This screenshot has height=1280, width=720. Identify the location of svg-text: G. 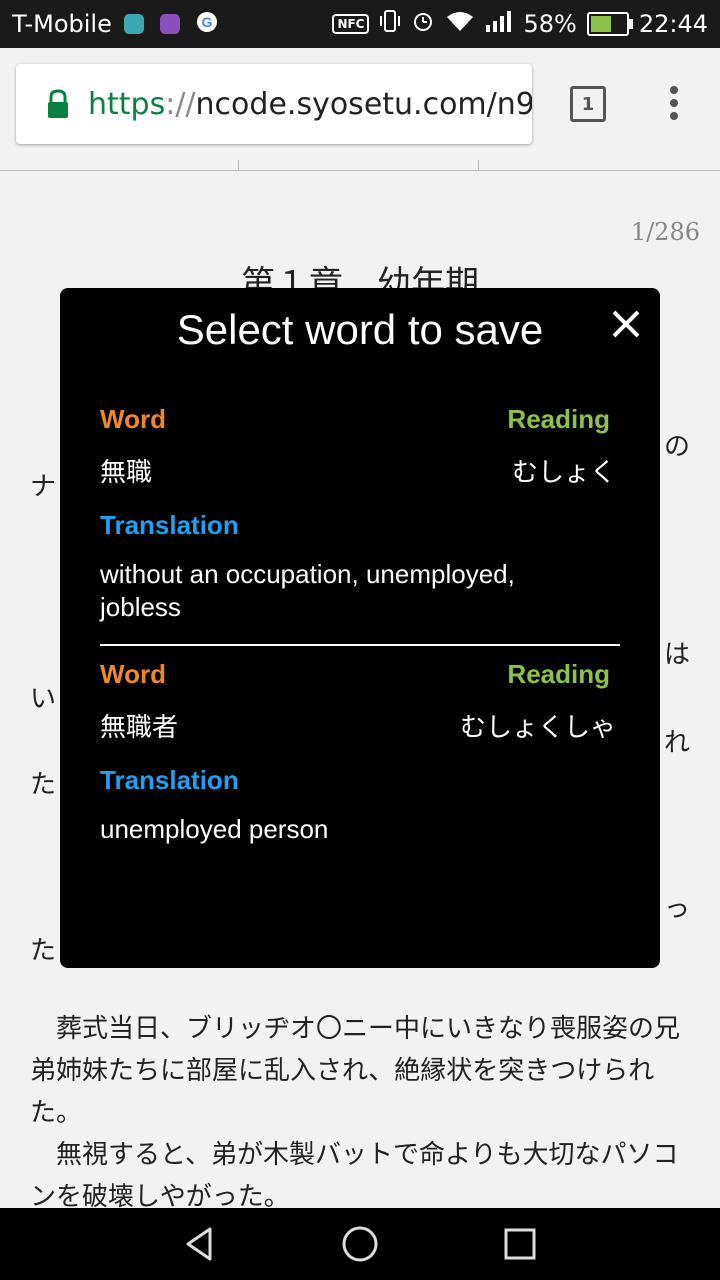
(206, 22).